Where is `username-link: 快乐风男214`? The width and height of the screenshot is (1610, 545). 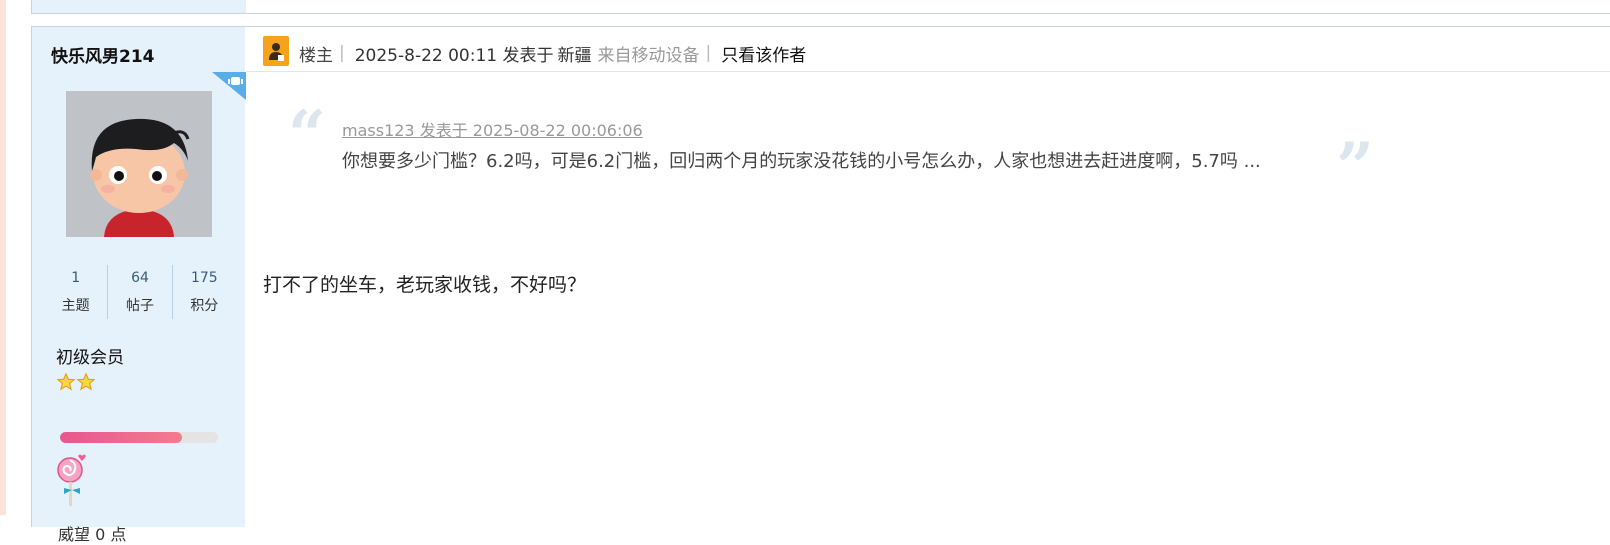
username-link: 快乐风男214 is located at coordinates (103, 54).